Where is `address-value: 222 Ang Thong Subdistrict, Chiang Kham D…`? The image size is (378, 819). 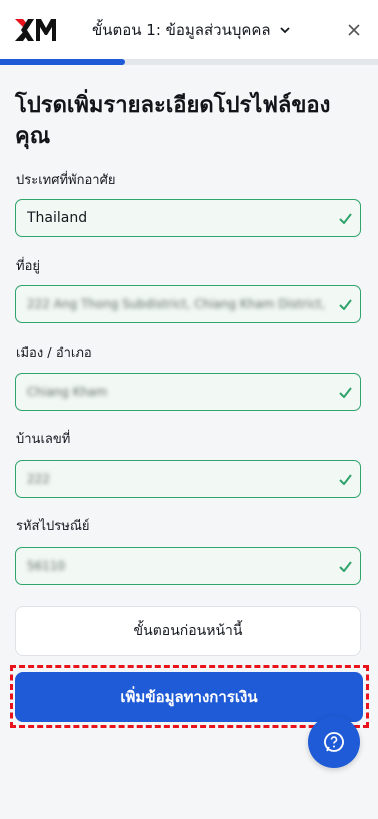
address-value: 222 Ang Thong Subdistrict, Chiang Kham D… is located at coordinates (176, 304).